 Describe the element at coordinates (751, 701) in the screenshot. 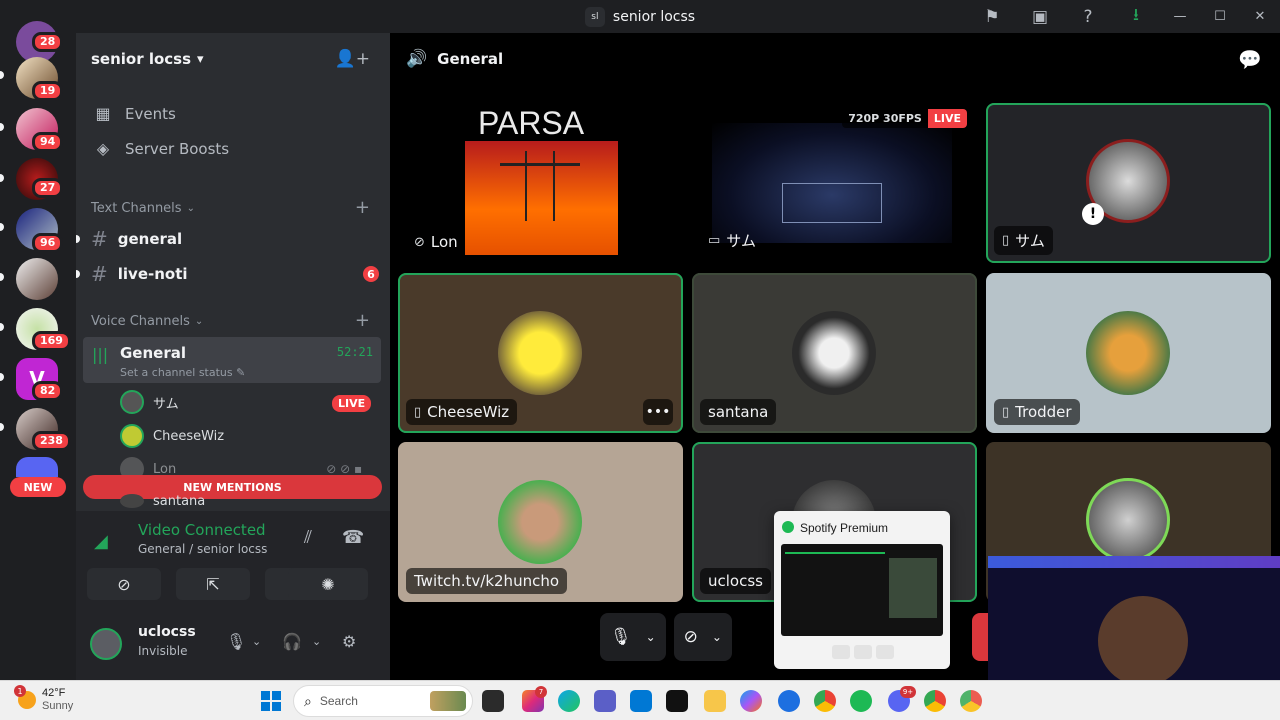

I see `copilot-icon` at that location.